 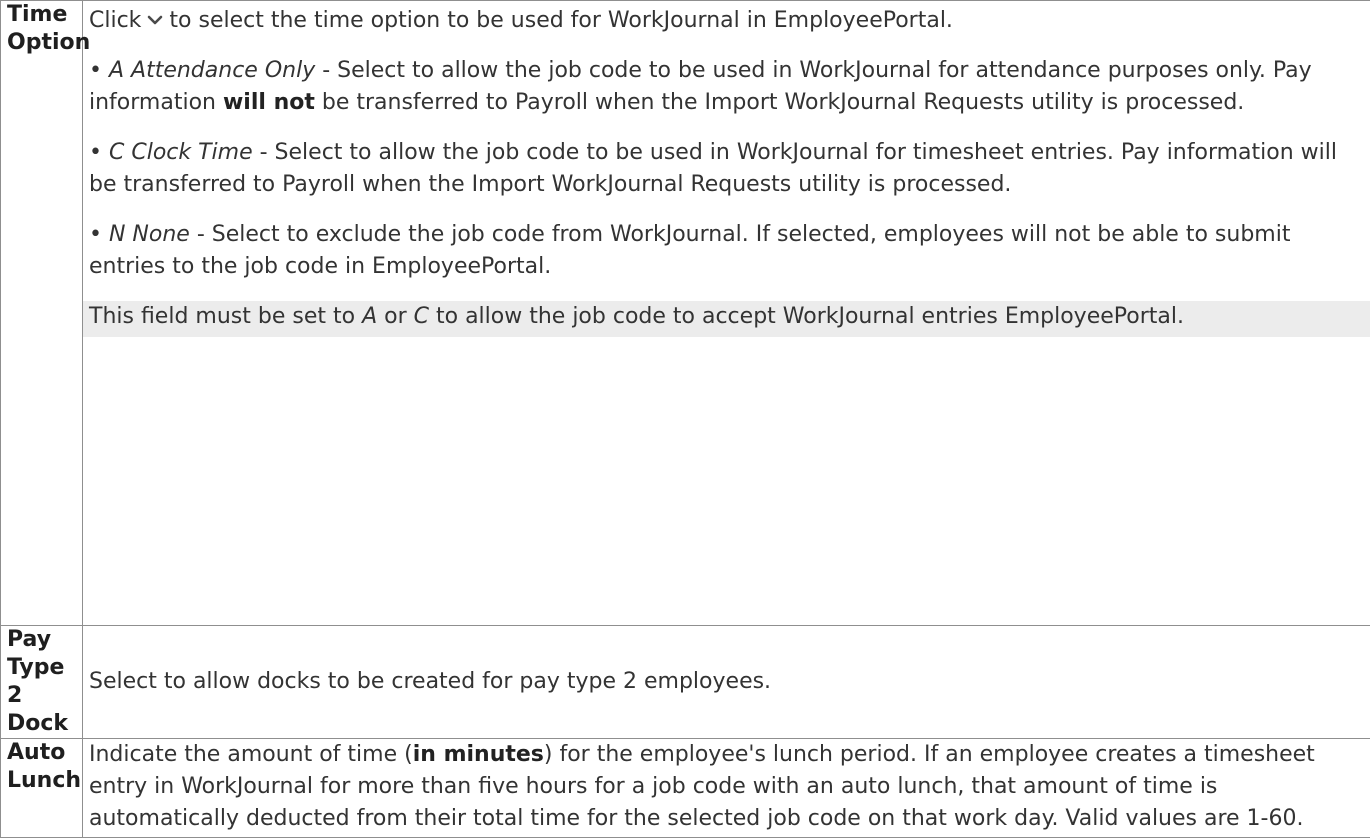 I want to click on intro-text-start: Click, so click(x=115, y=20).